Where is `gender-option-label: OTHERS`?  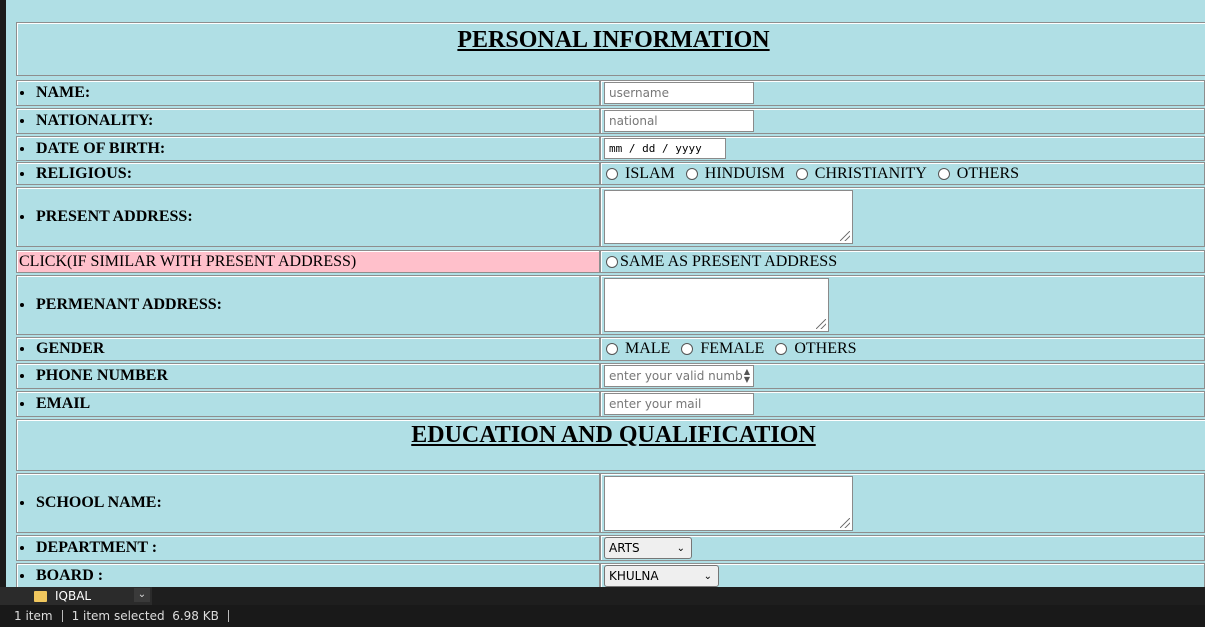 gender-option-label: OTHERS is located at coordinates (825, 348).